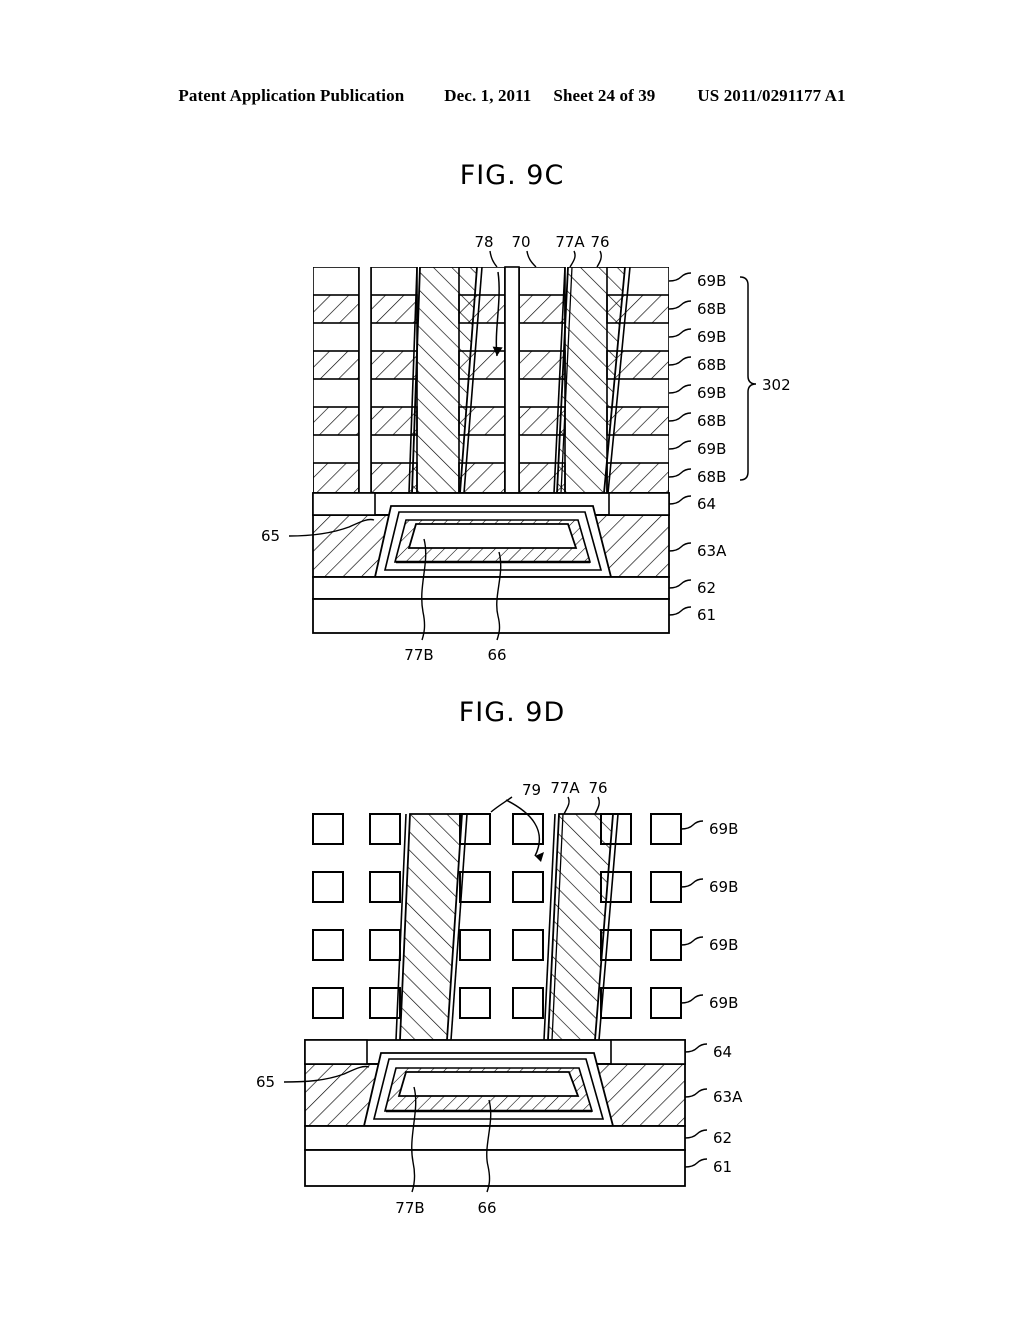 This screenshot has width=1024, height=1320. Describe the element at coordinates (723, 887) in the screenshot. I see `fig9d-label-69B-2: 69B` at that location.